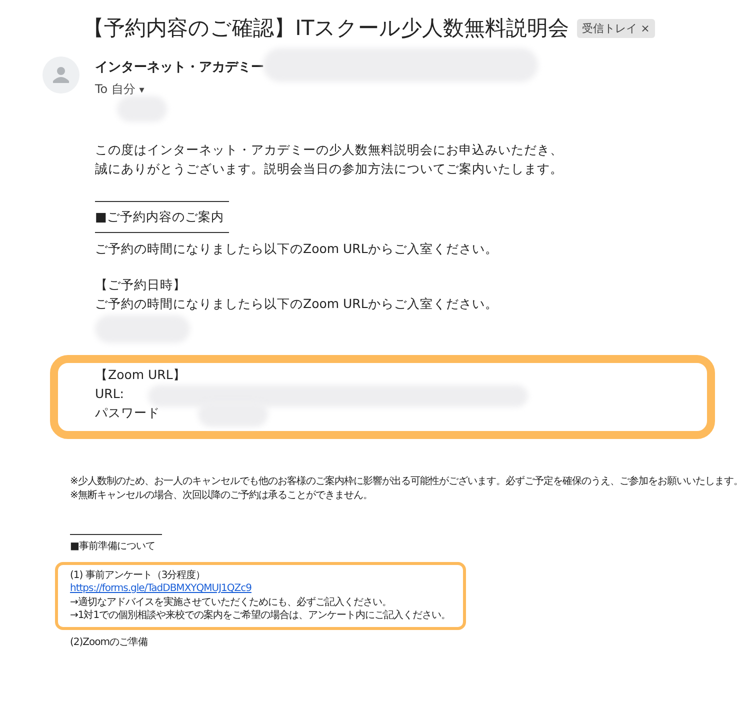 This screenshot has height=716, width=738. What do you see at coordinates (140, 375) in the screenshot?
I see `section-heading: 【Zoom URL】` at bounding box center [140, 375].